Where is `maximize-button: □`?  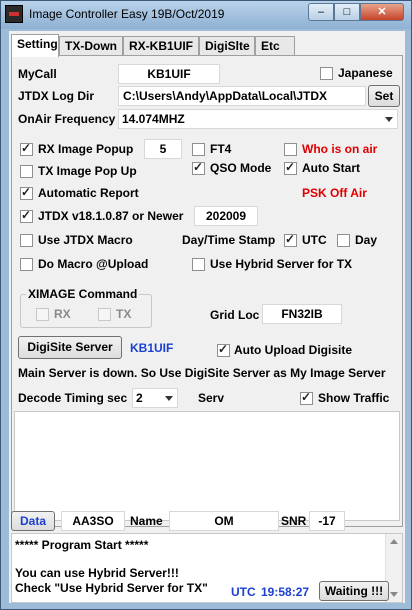
maximize-button: □ is located at coordinates (347, 12).